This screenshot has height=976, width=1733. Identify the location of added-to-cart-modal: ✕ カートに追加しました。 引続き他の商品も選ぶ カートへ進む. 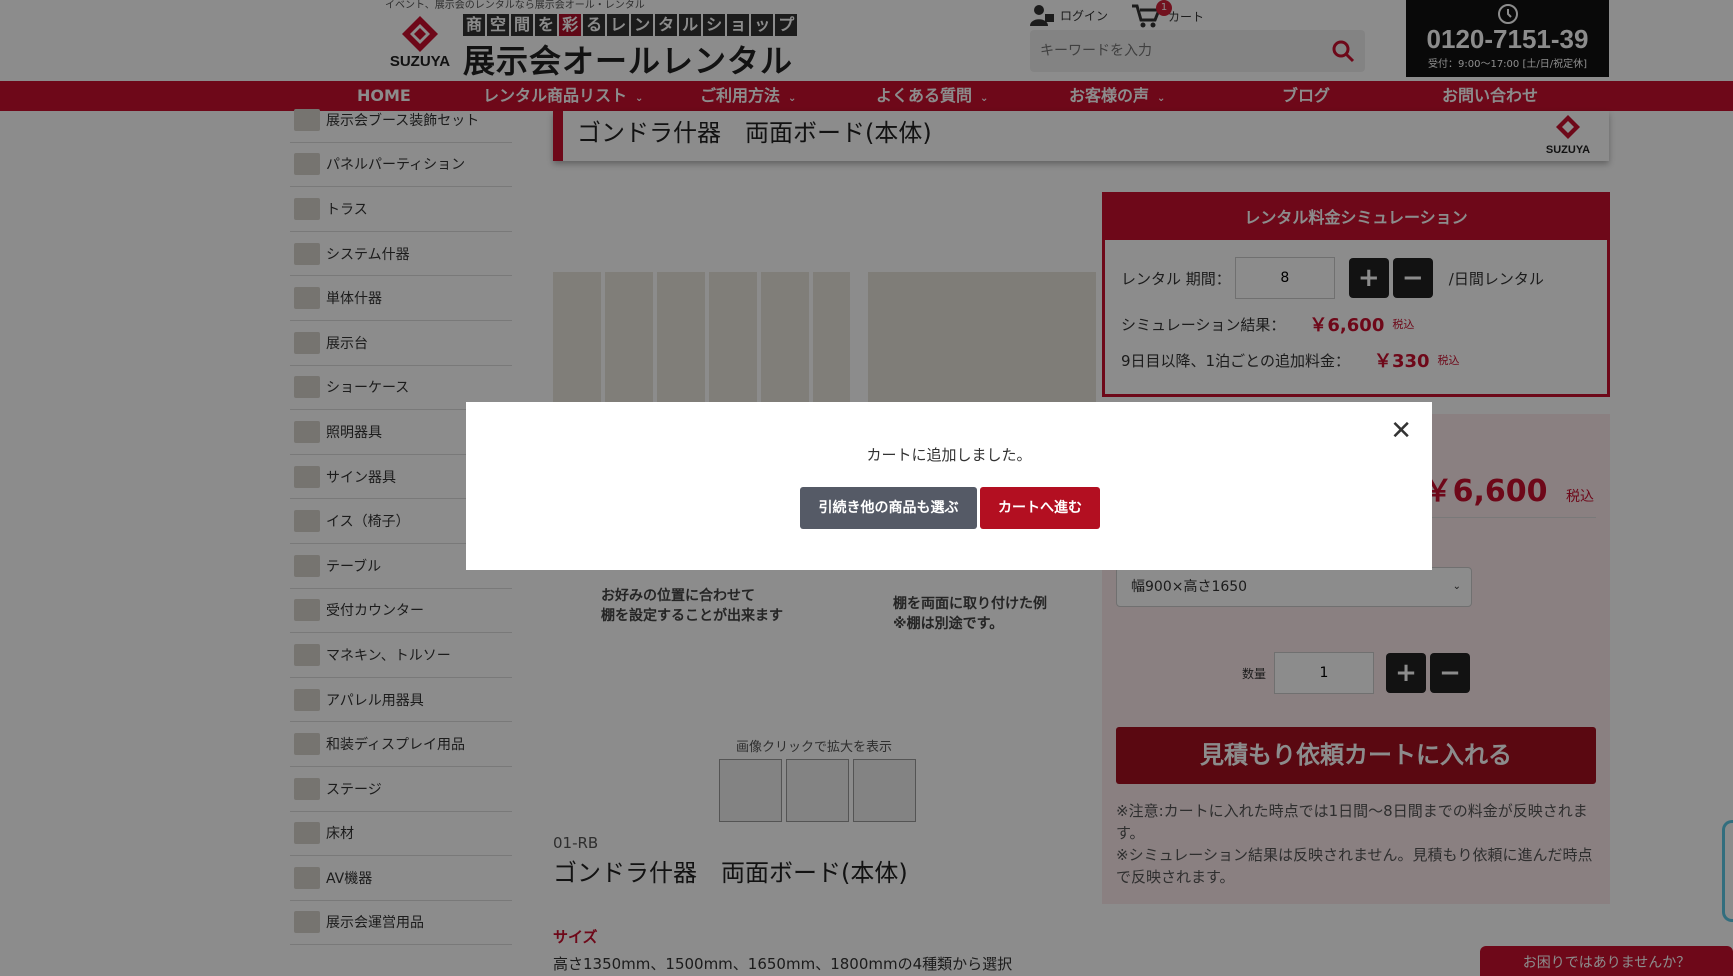
(949, 486).